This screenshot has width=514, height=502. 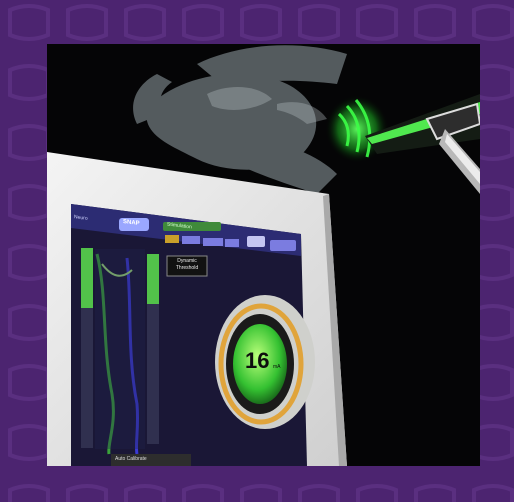 I want to click on dynamic-threshold-label: Dynamic Threshold, so click(x=187, y=264).